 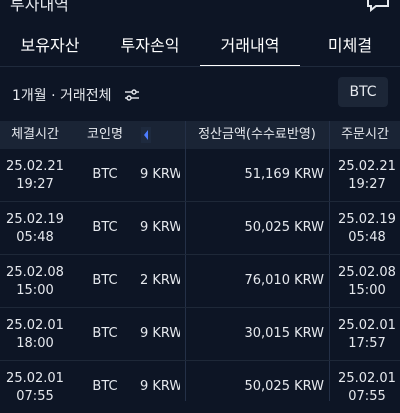 What do you see at coordinates (367, 175) in the screenshot?
I see `order-time: 25.02.21 19:27` at bounding box center [367, 175].